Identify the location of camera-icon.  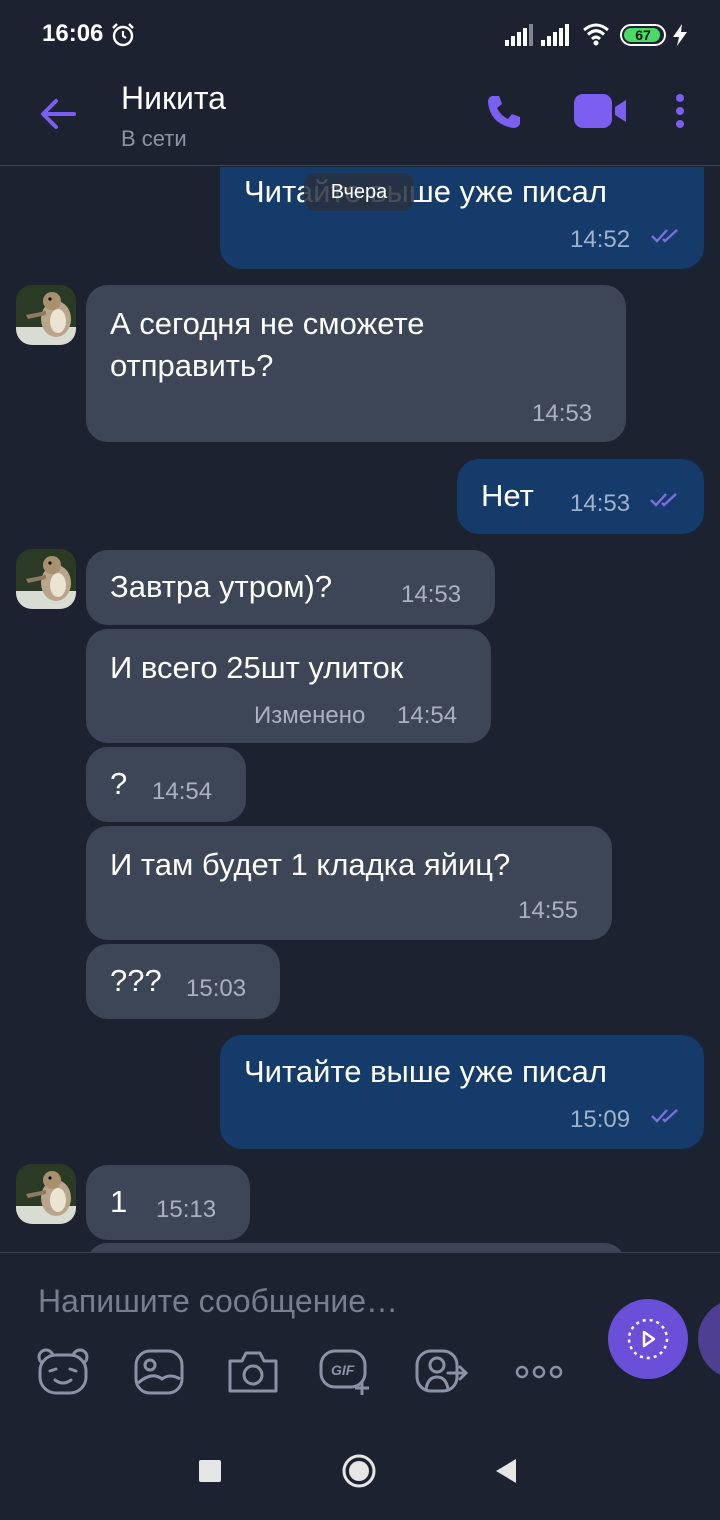
(253, 1372).